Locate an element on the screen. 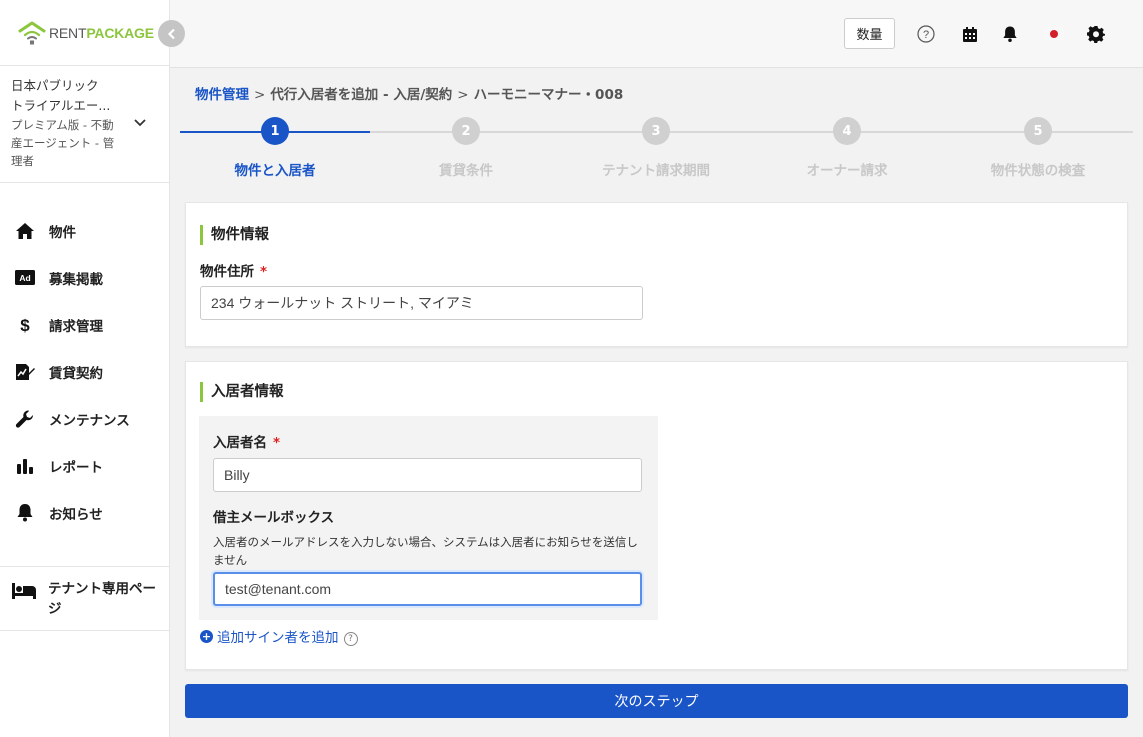 This screenshot has width=1143, height=737. dollar-icon: $ is located at coordinates (25, 325).